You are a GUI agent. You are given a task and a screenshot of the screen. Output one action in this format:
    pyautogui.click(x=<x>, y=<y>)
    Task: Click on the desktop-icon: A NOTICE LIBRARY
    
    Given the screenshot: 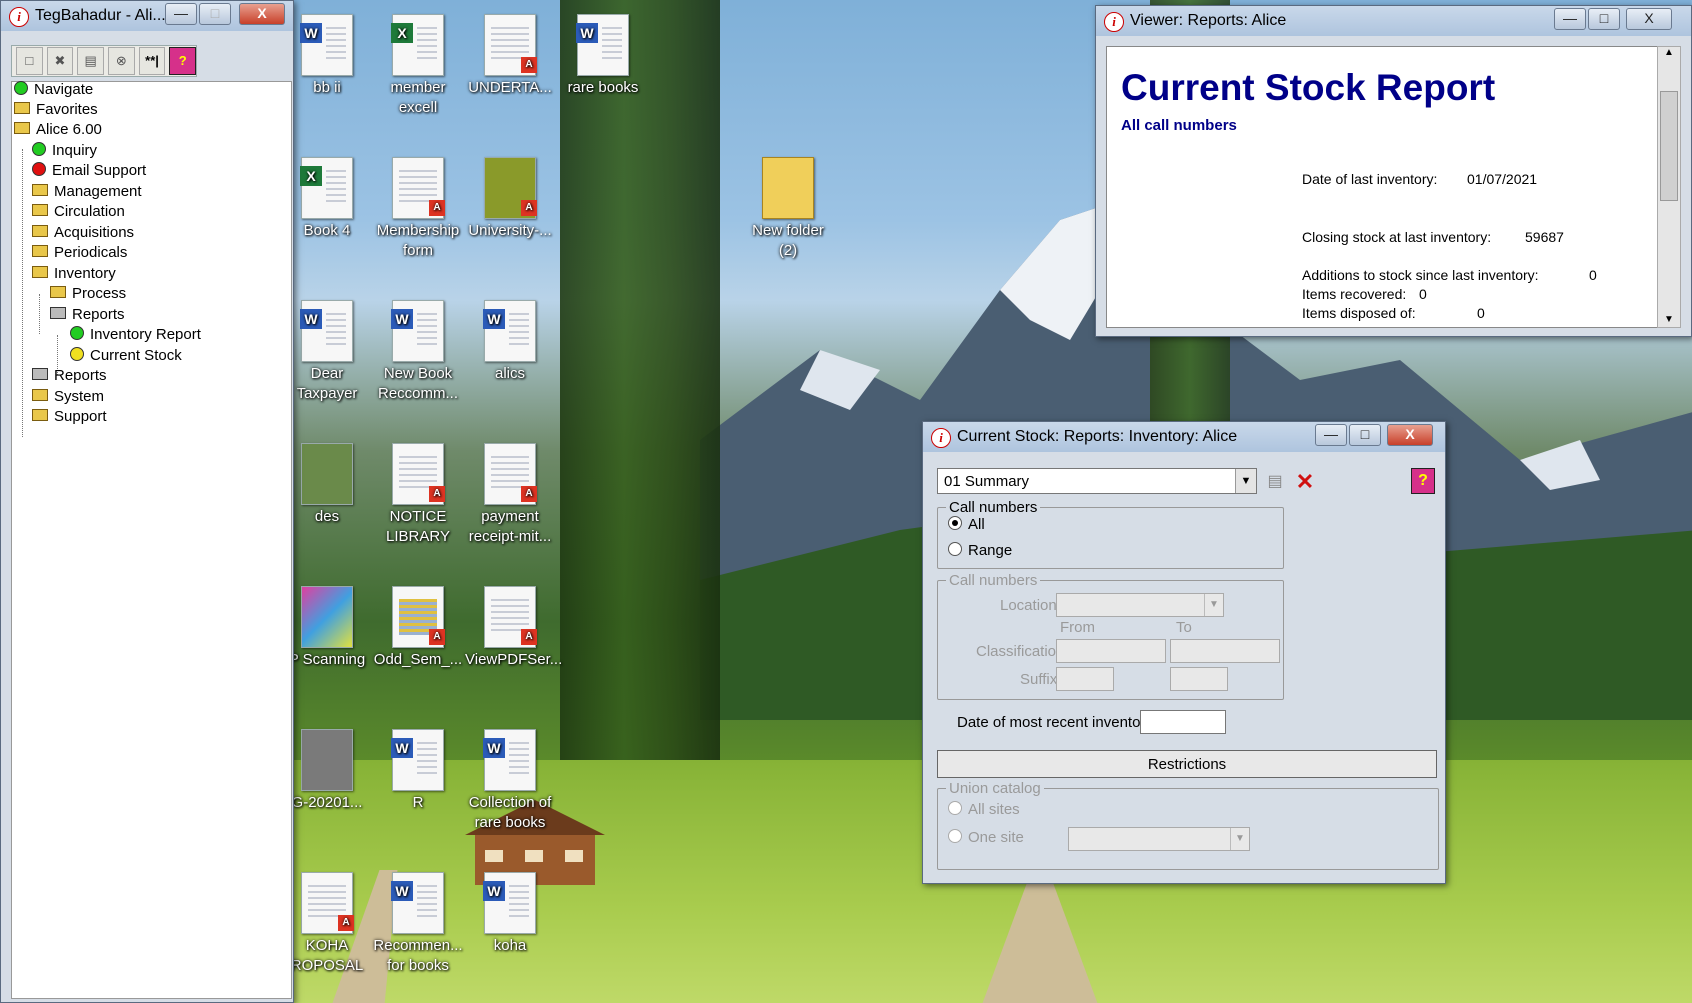 What is the action you would take?
    pyautogui.click(x=418, y=495)
    